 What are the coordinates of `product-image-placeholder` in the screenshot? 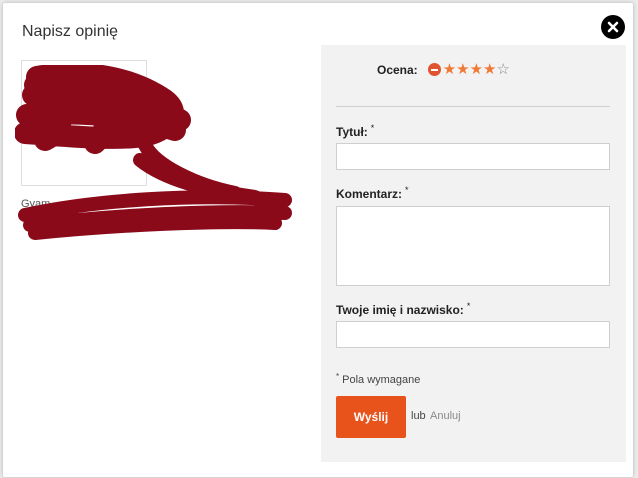 It's located at (34, 132).